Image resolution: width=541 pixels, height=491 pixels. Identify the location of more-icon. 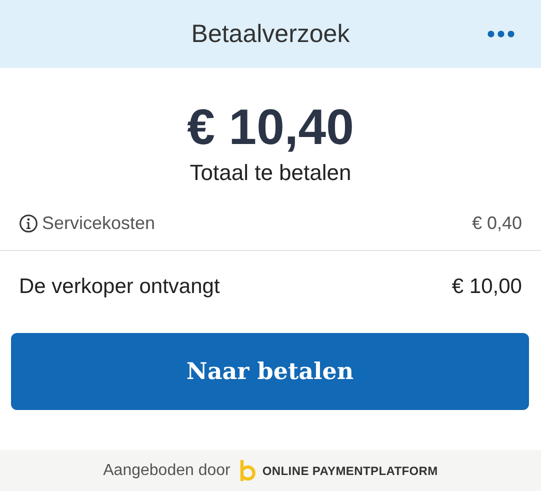
(501, 34).